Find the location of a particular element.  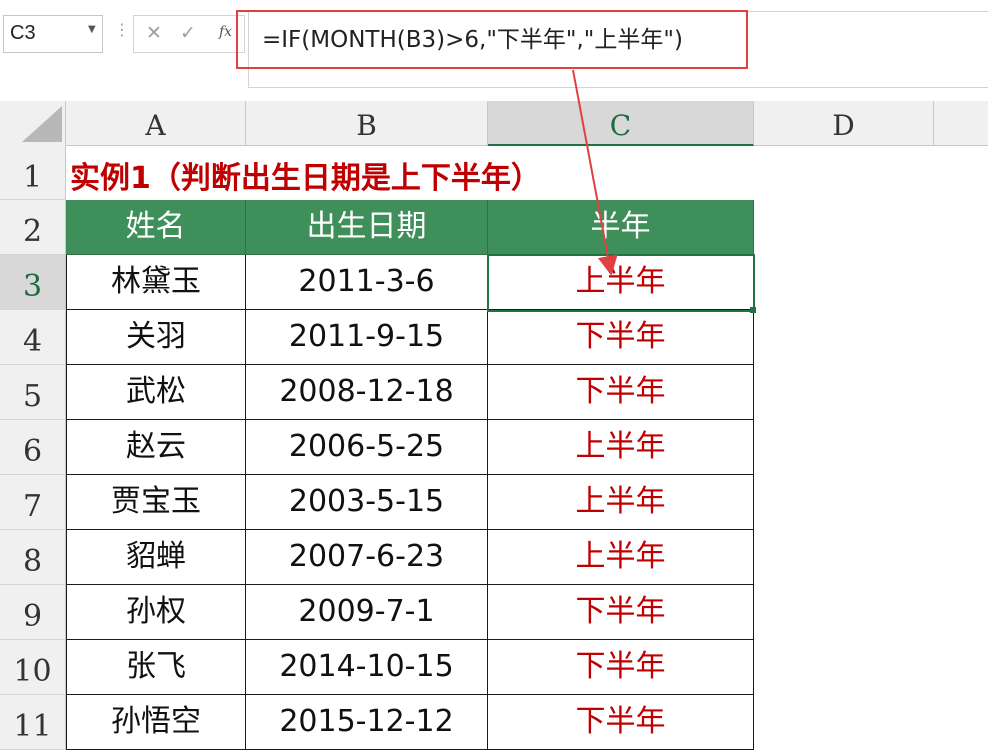

annotation-arrow is located at coordinates (595, 172).